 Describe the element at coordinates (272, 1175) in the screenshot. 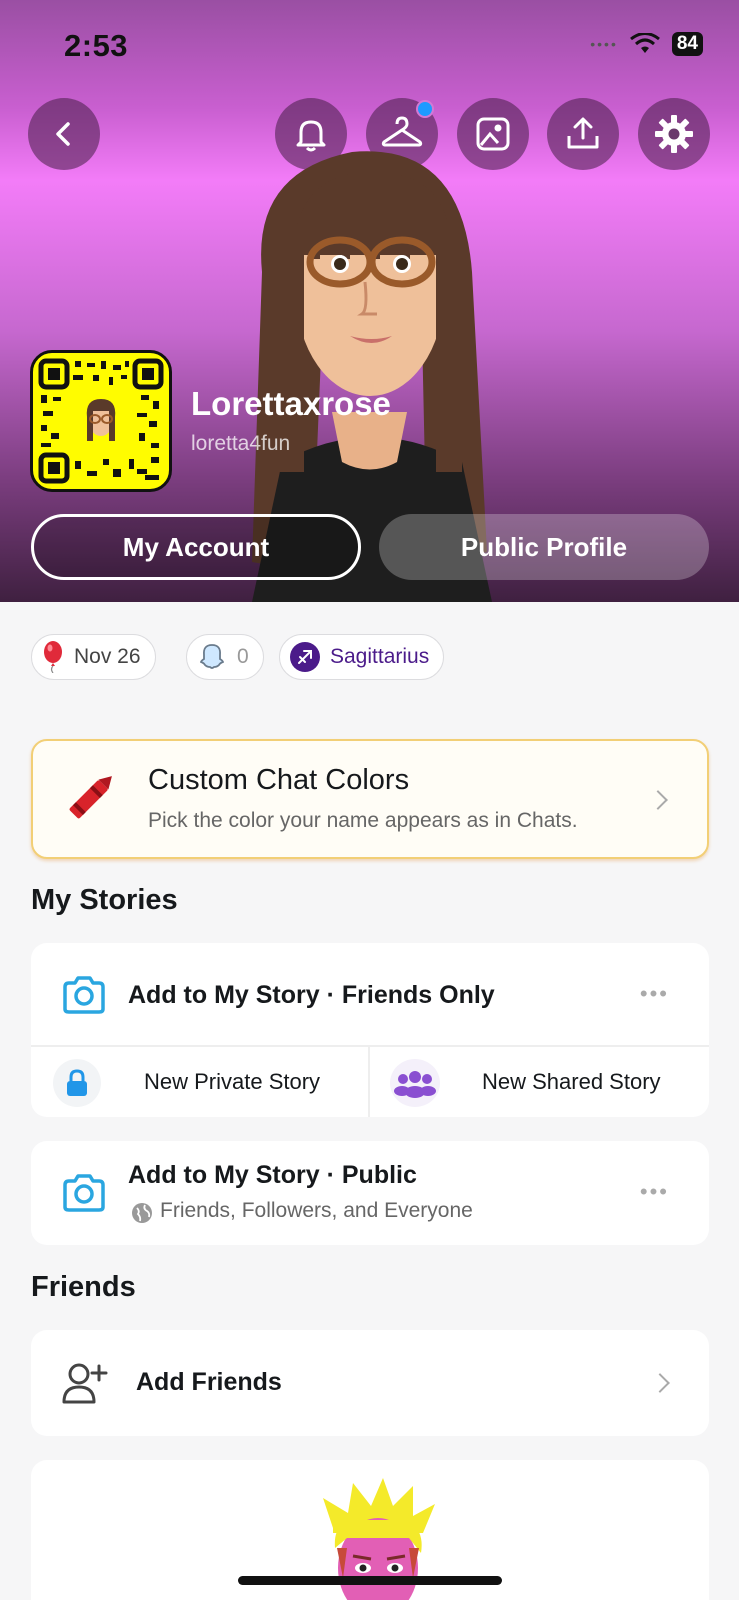

I see `public-story-label: Add to My Story · Public` at that location.